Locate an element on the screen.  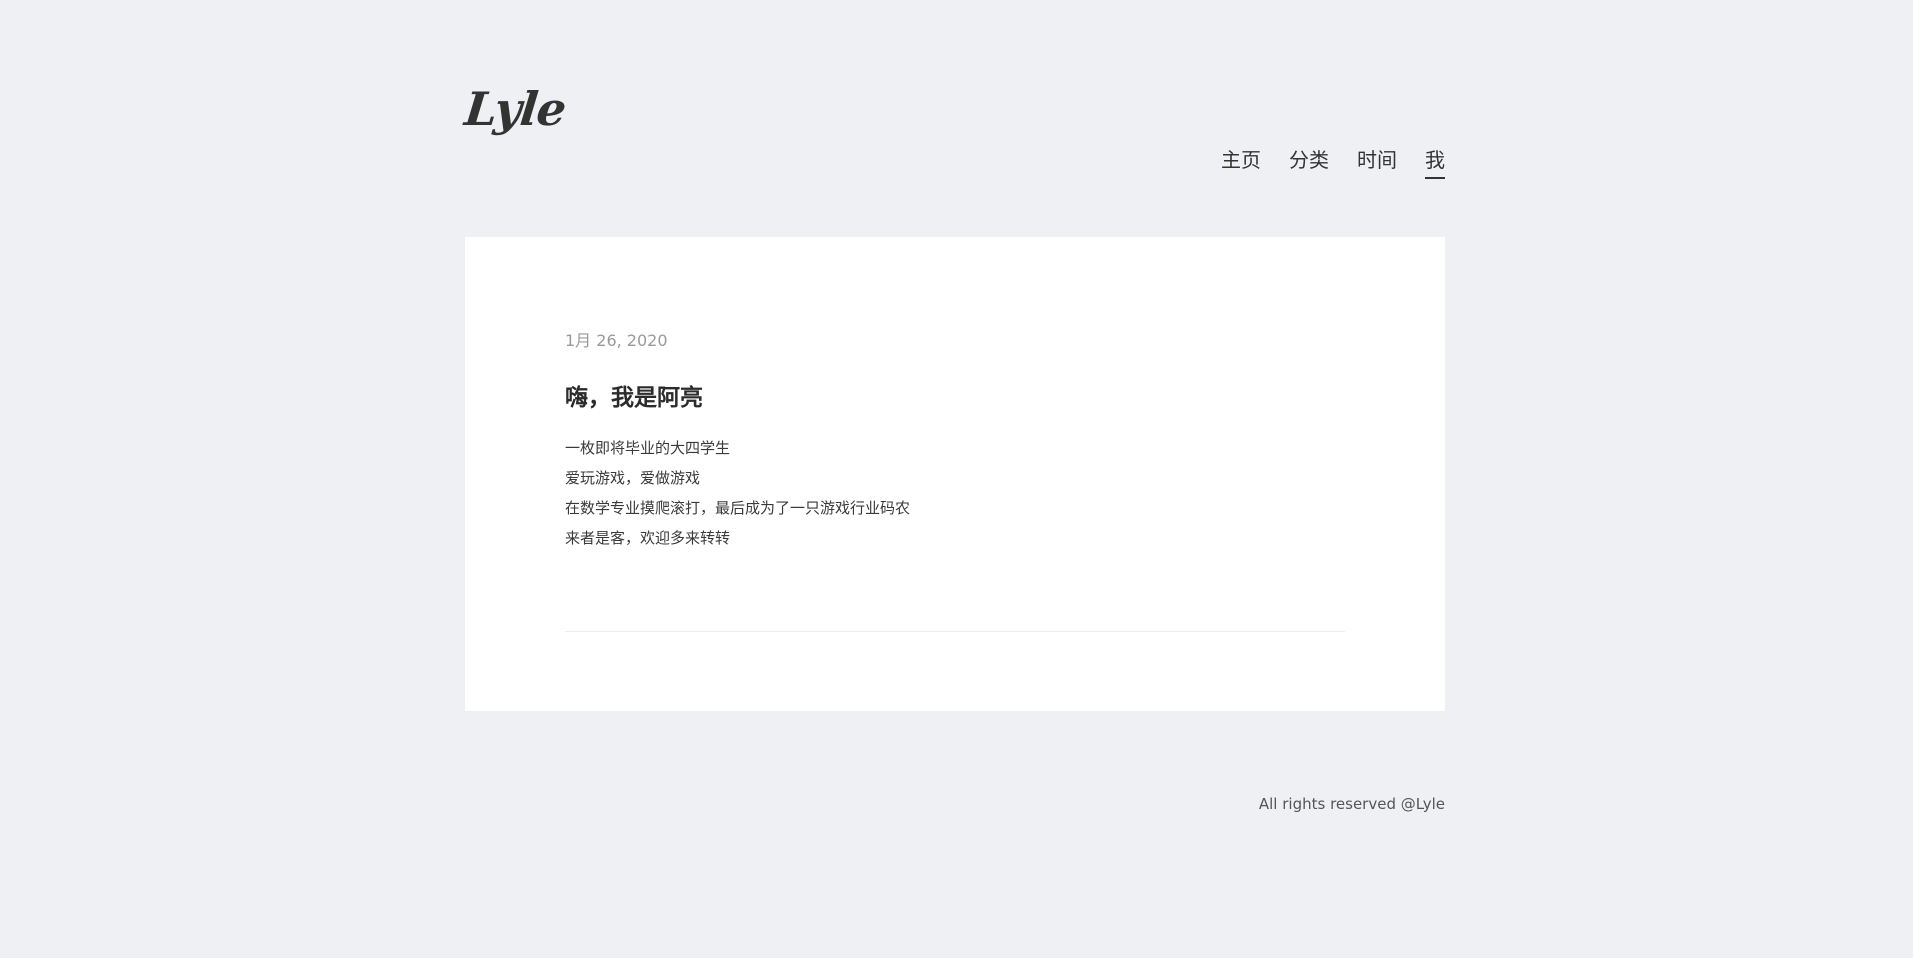
page-container: Lyle 主页 分类 时间 我 is located at coordinates (953, 118).